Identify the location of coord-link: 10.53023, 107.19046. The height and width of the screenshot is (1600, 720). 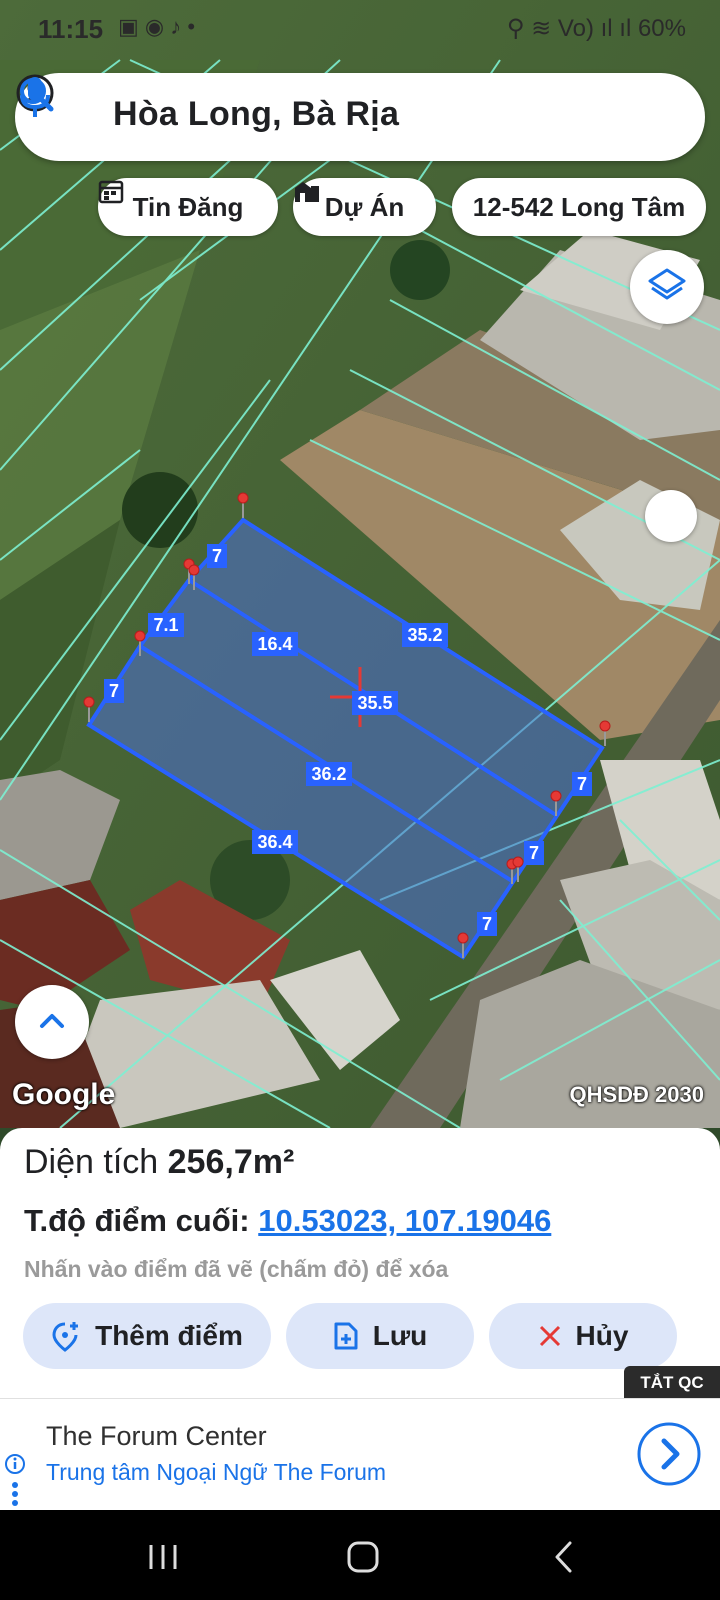
(404, 1220).